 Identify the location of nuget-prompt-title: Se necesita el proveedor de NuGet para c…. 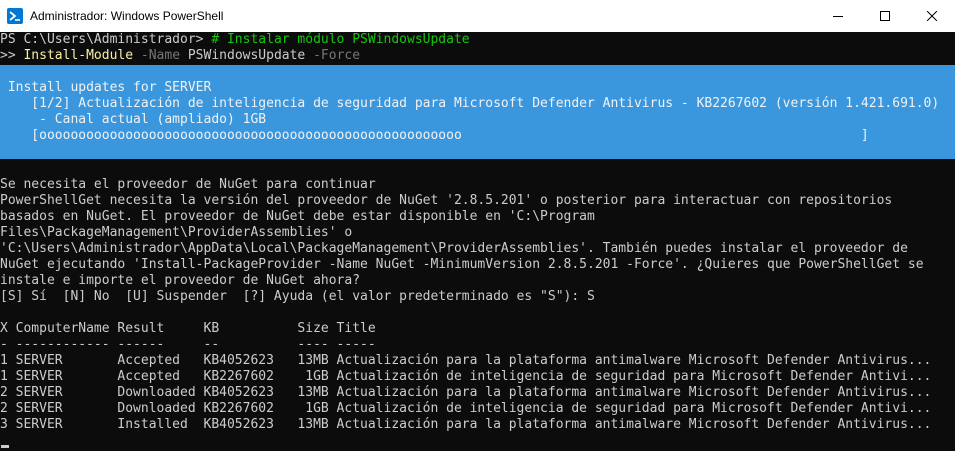
(188, 184).